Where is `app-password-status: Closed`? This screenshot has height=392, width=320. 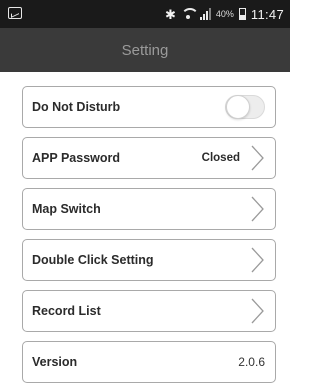 app-password-status: Closed is located at coordinates (220, 158).